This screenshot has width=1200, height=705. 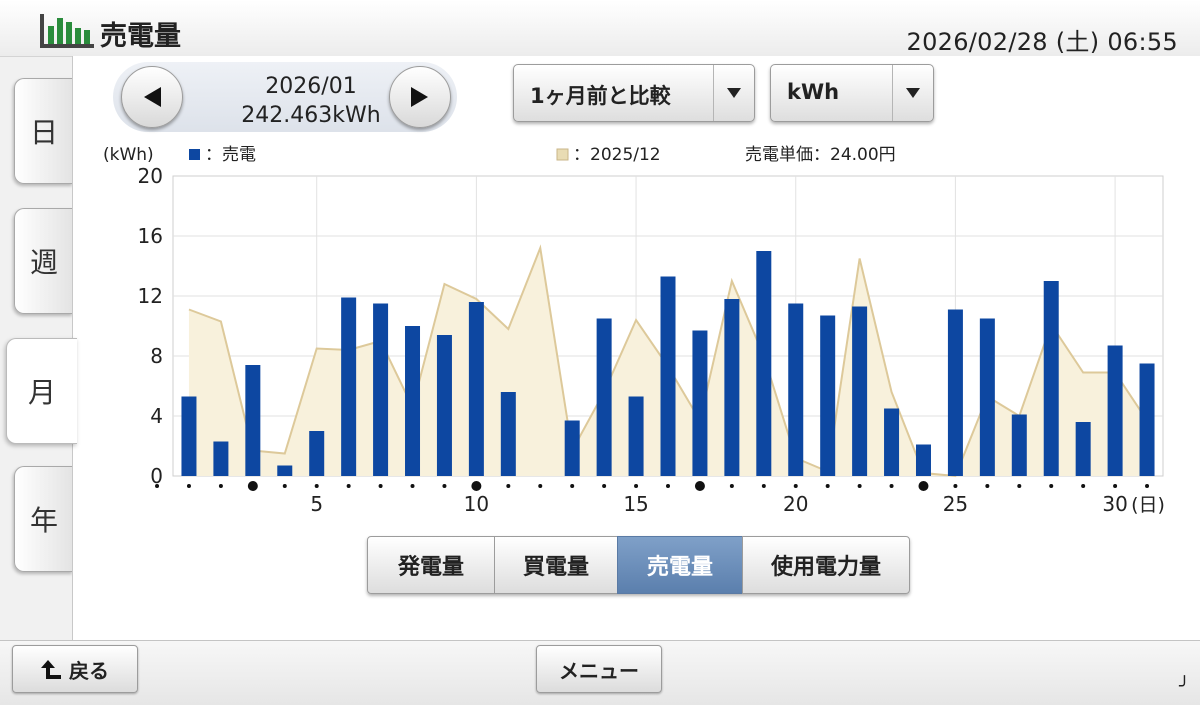 What do you see at coordinates (150, 176) in the screenshot?
I see `y-tick-label: 20` at bounding box center [150, 176].